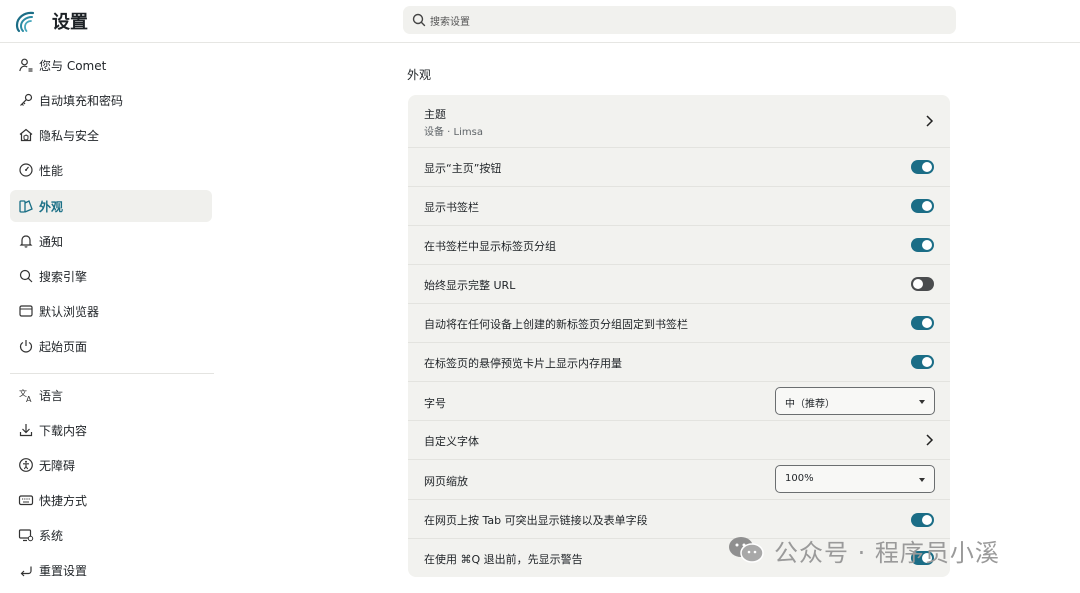 Image resolution: width=1080 pixels, height=593 pixels. Describe the element at coordinates (111, 170) in the screenshot. I see `sidebar-item-performance: 性能` at that location.